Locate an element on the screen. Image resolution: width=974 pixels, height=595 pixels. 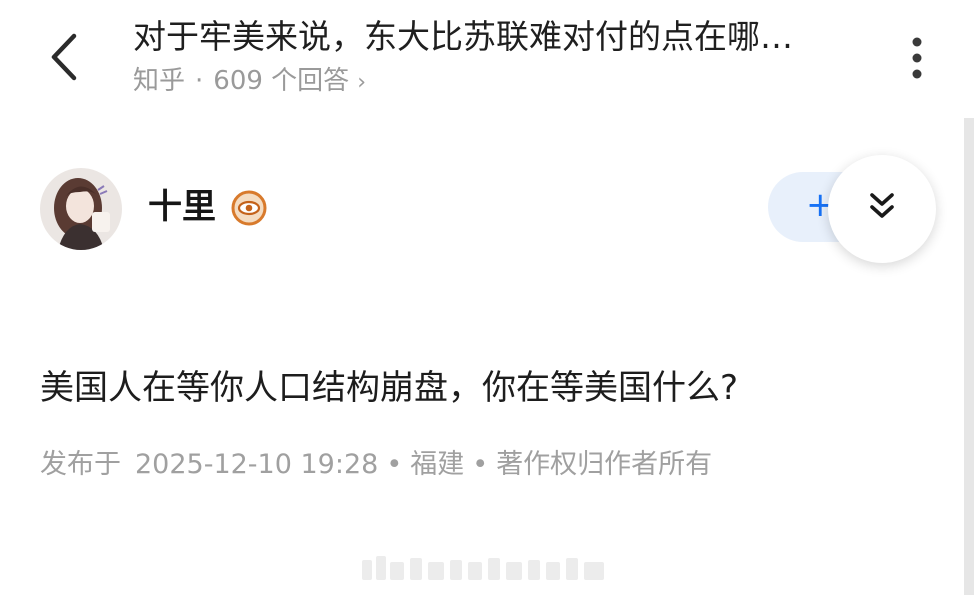
answer-count: 609 个回答 is located at coordinates (281, 81).